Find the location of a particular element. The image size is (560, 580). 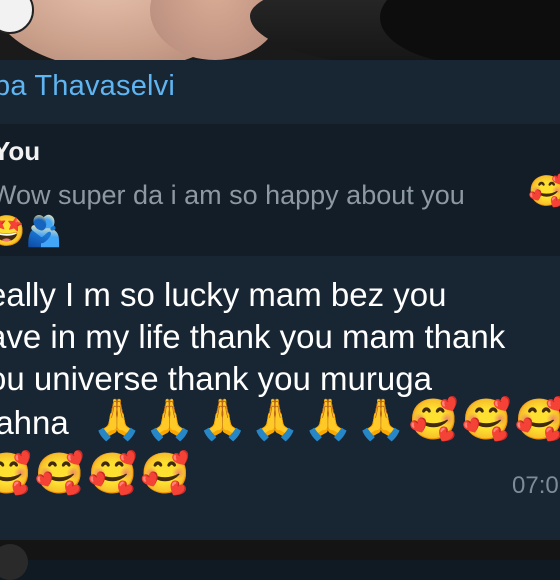

reply-emoji: 🥰 is located at coordinates (544, 191).